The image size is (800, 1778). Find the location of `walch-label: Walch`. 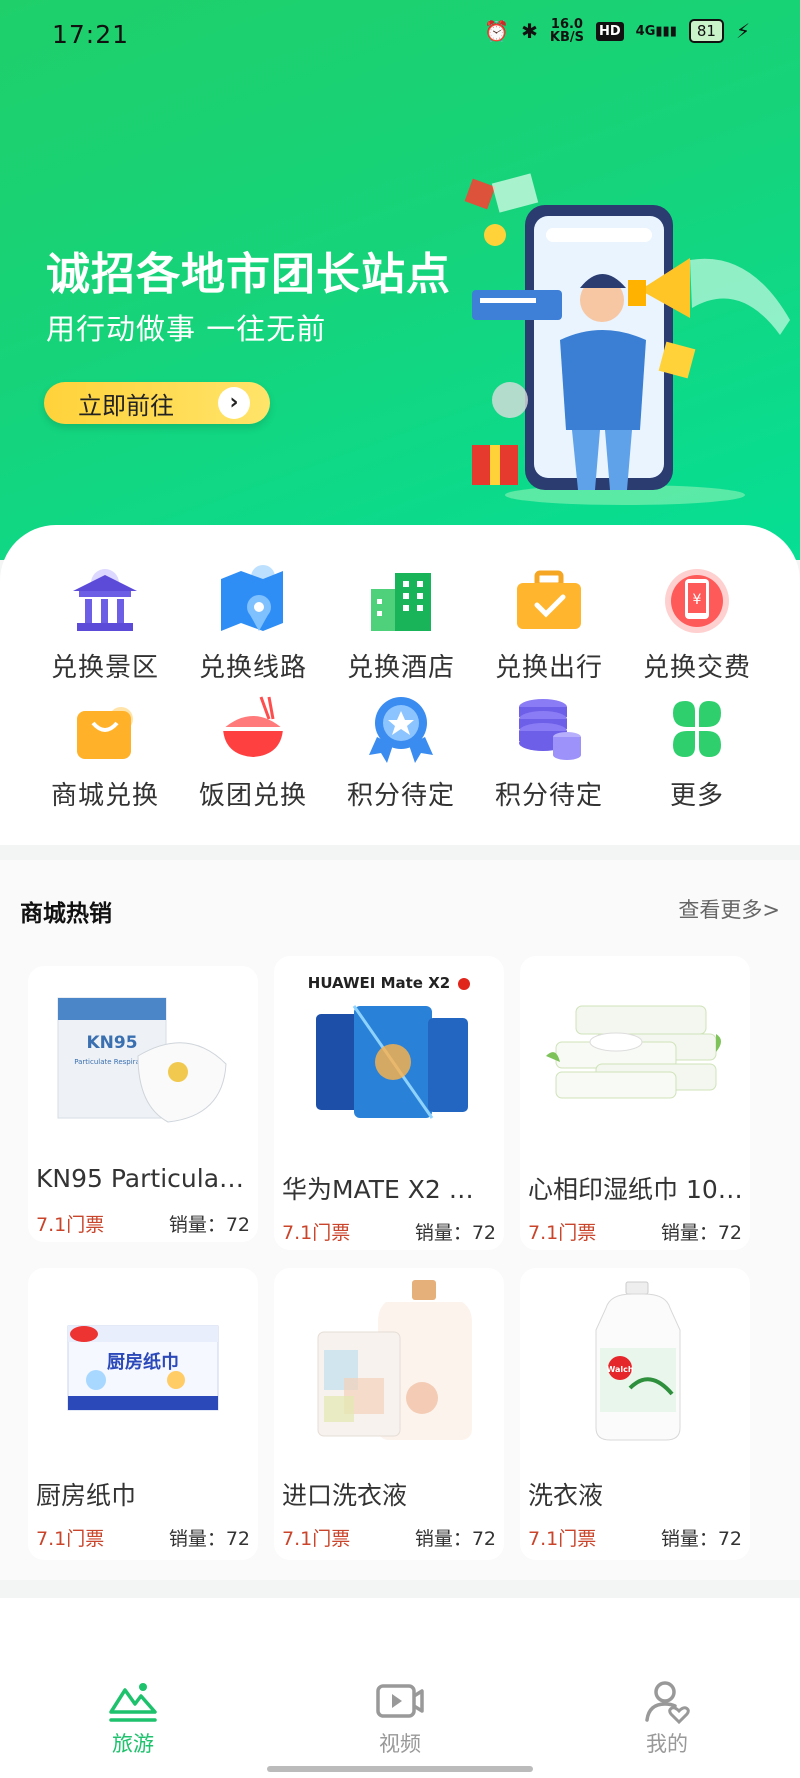

walch-label: Walch is located at coordinates (619, 1369).